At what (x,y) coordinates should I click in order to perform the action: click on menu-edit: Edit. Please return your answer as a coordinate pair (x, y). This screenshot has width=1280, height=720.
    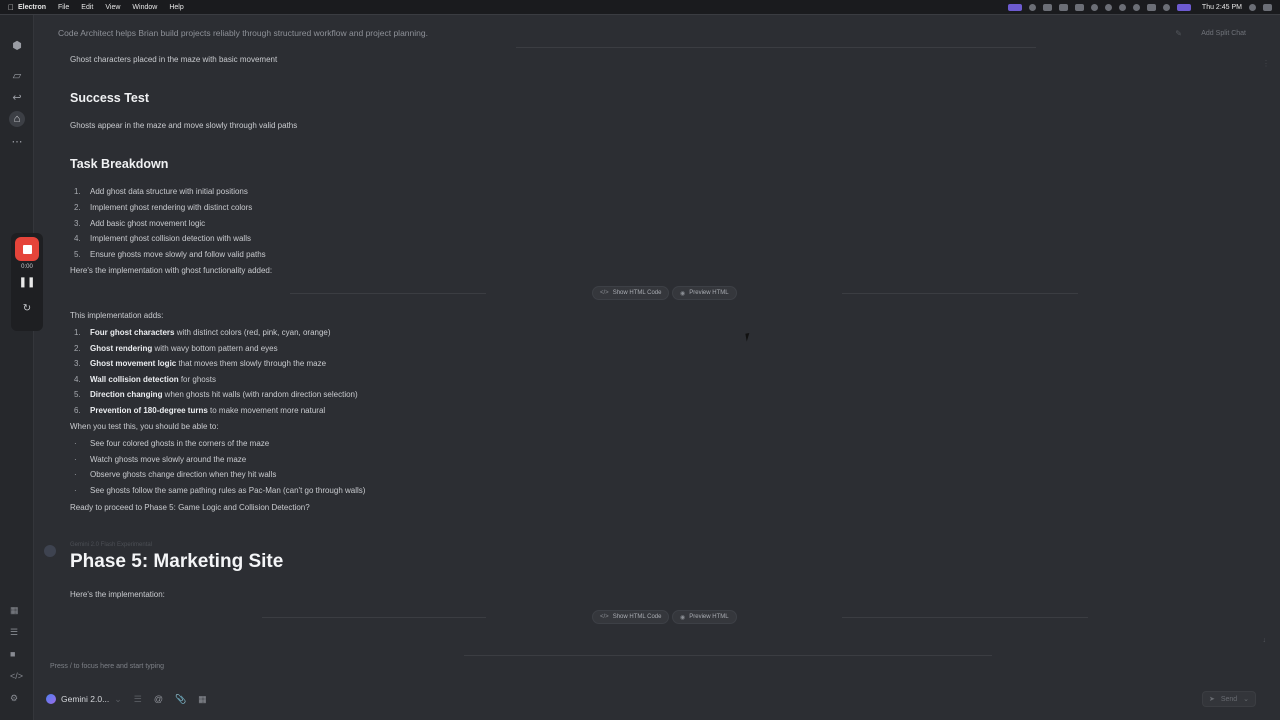
    Looking at the image, I should click on (87, 7).